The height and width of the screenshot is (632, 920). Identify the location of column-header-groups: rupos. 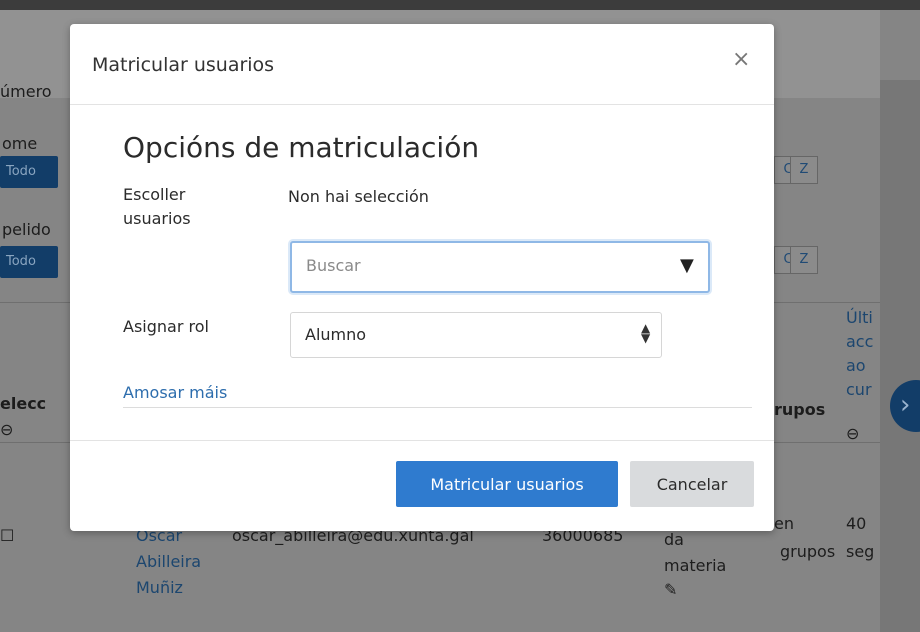
(800, 409).